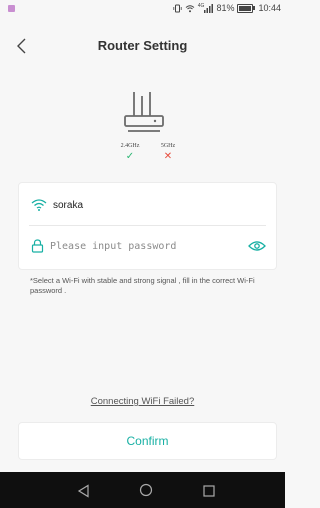  I want to click on signal-icon, so click(209, 8).